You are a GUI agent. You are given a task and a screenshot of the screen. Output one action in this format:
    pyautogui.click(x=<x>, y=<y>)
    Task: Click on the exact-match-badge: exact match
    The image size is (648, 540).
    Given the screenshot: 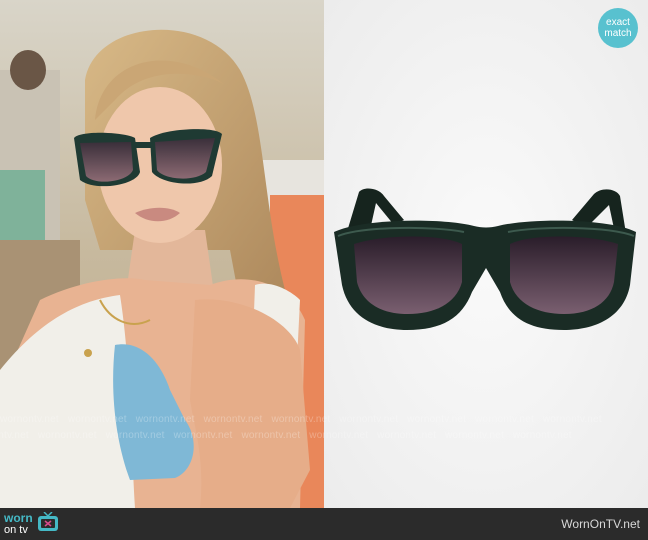 What is the action you would take?
    pyautogui.click(x=618, y=28)
    